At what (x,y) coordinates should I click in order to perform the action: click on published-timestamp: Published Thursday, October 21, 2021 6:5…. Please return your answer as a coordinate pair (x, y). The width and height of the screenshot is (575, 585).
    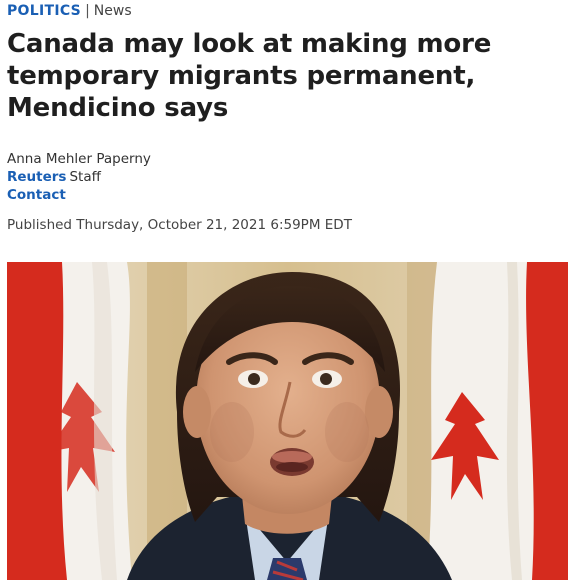
    Looking at the image, I should click on (179, 225).